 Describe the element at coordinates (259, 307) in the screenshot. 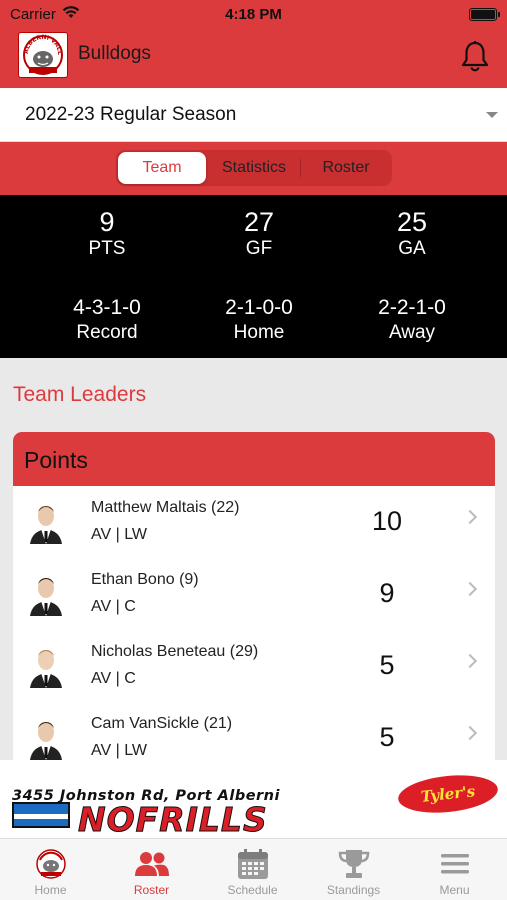

I see `stat-home-value: 2-1-0-0` at that location.